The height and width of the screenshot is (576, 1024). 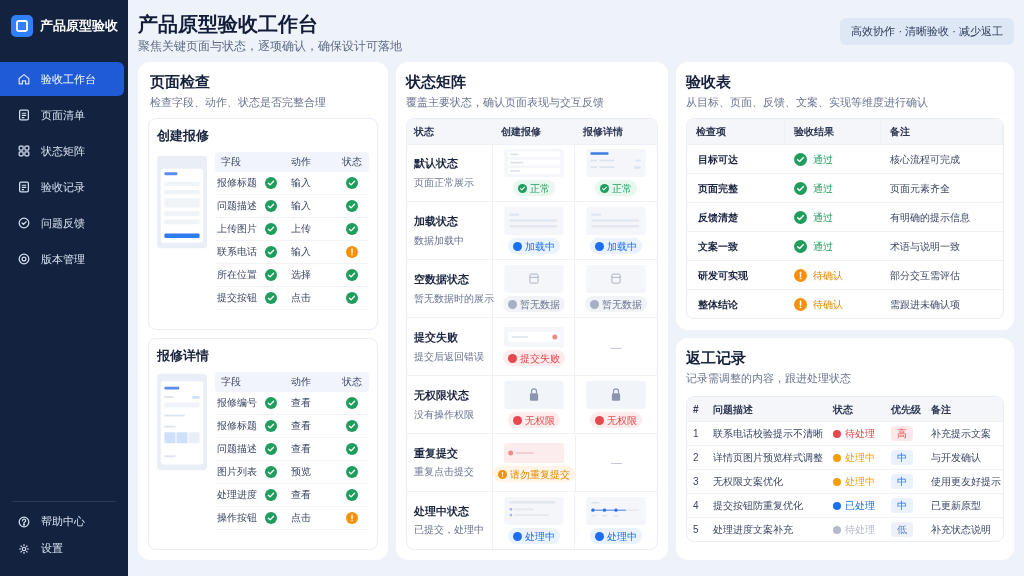 What do you see at coordinates (436, 222) in the screenshot?
I see `state-name: 加载状态` at bounding box center [436, 222].